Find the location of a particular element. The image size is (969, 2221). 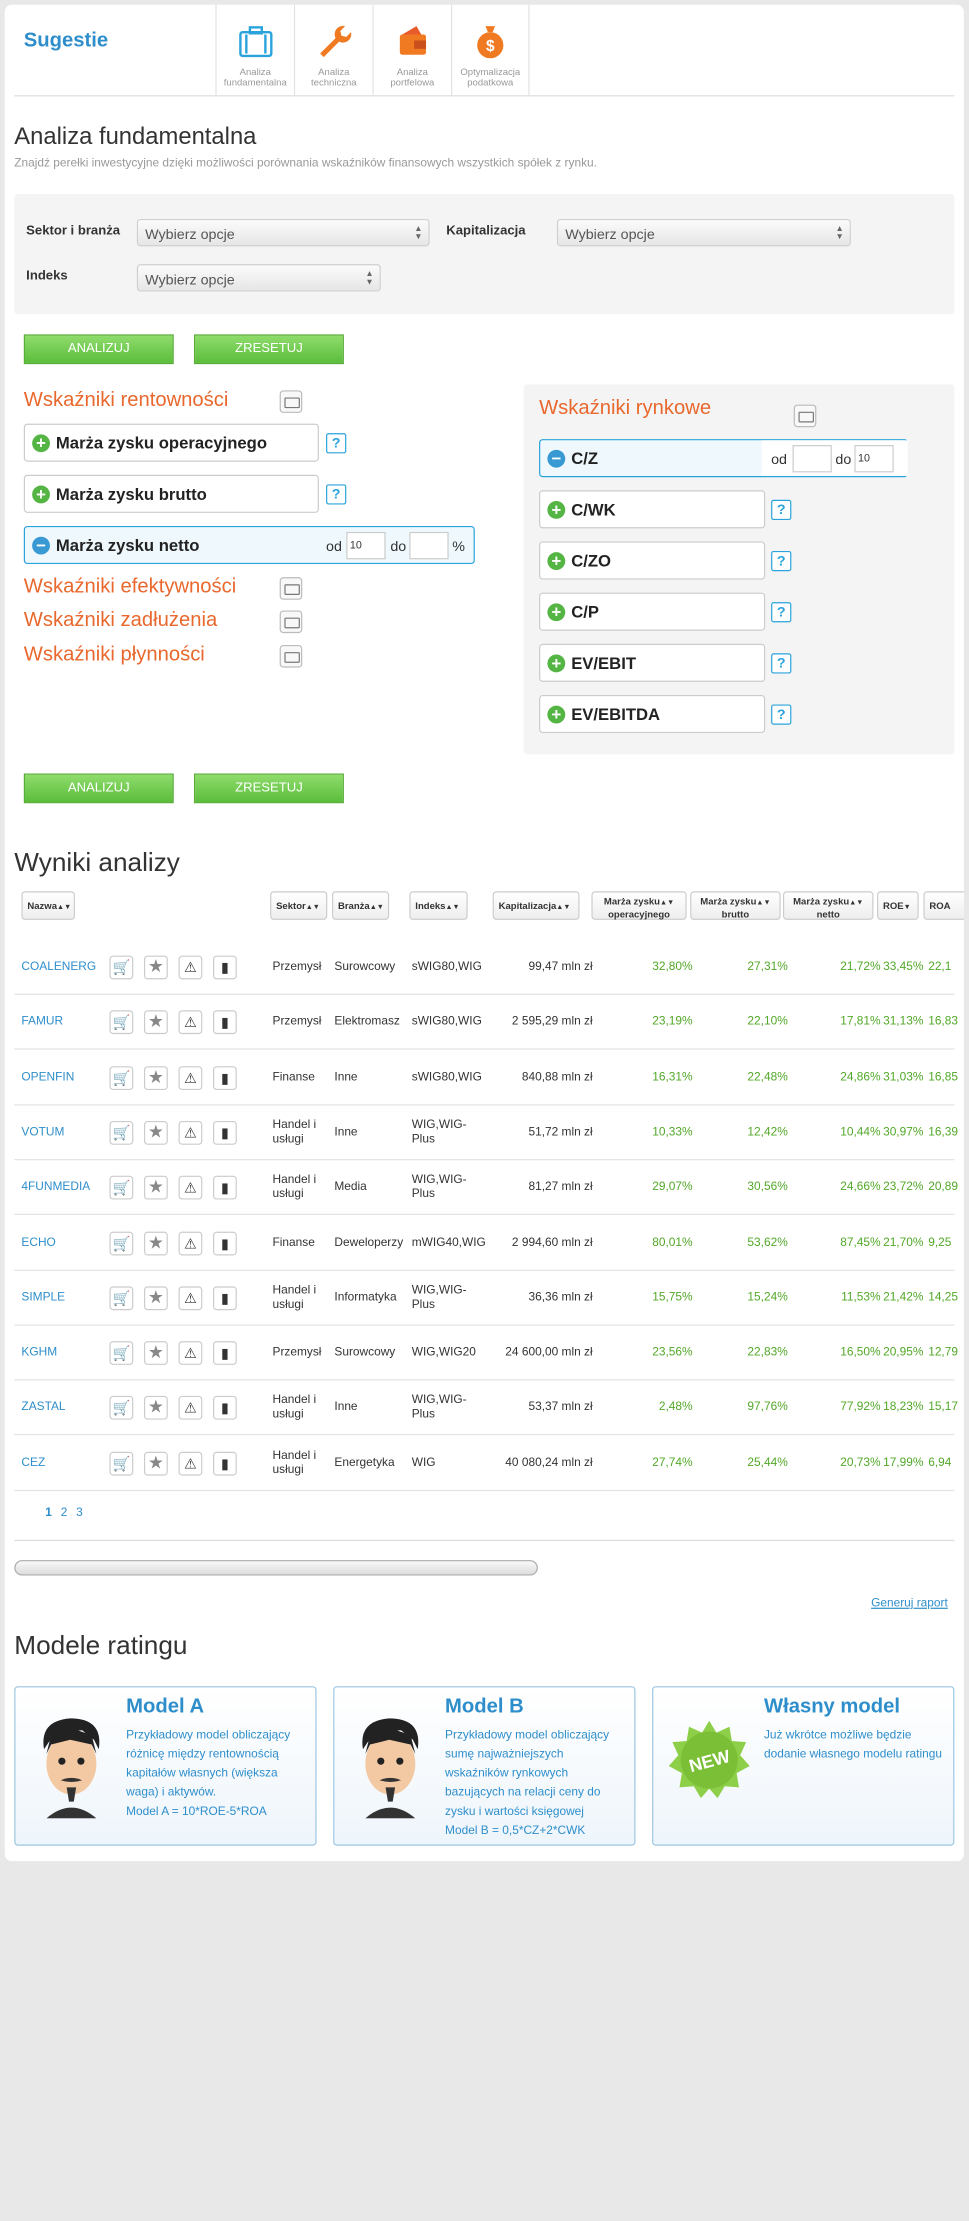

company-link: OPENFIN is located at coordinates (47, 1078).